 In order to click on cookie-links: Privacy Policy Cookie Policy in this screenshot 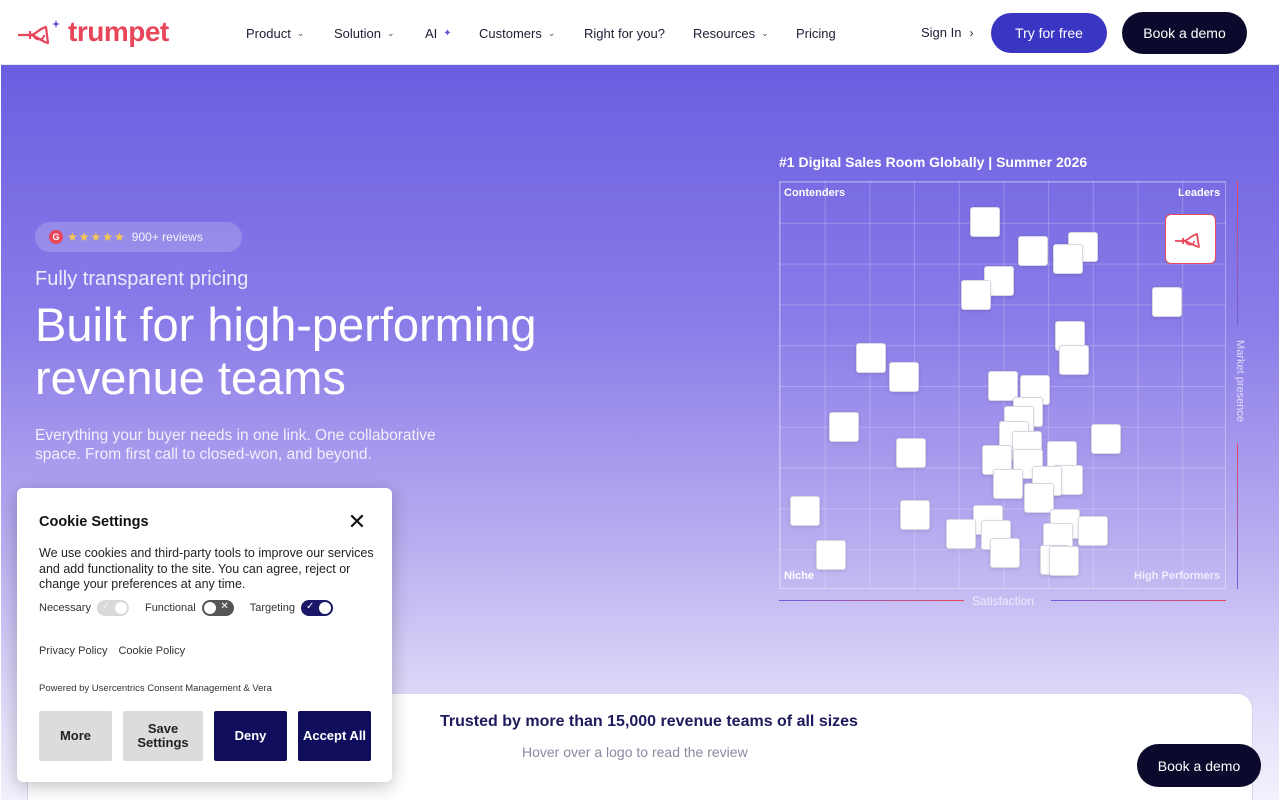, I will do `click(112, 651)`.